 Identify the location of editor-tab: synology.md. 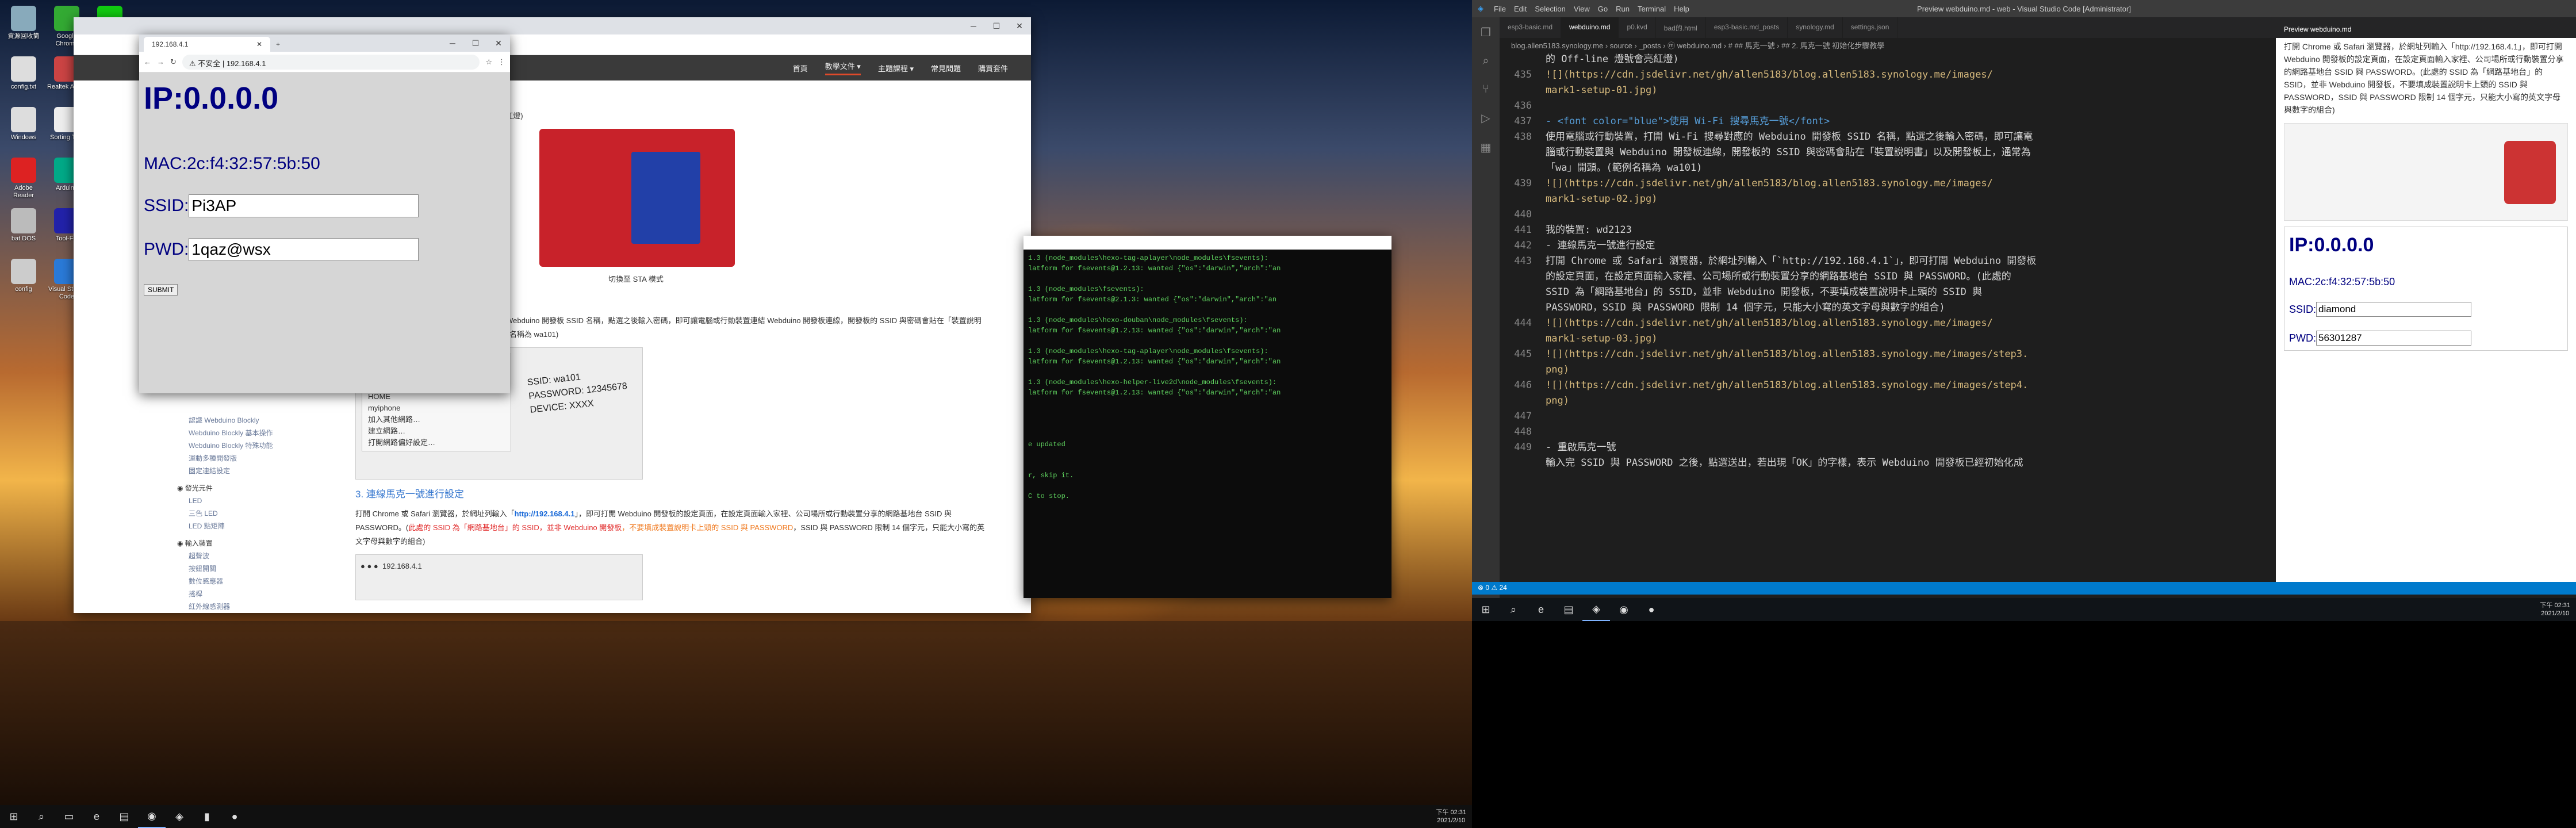
(1815, 27).